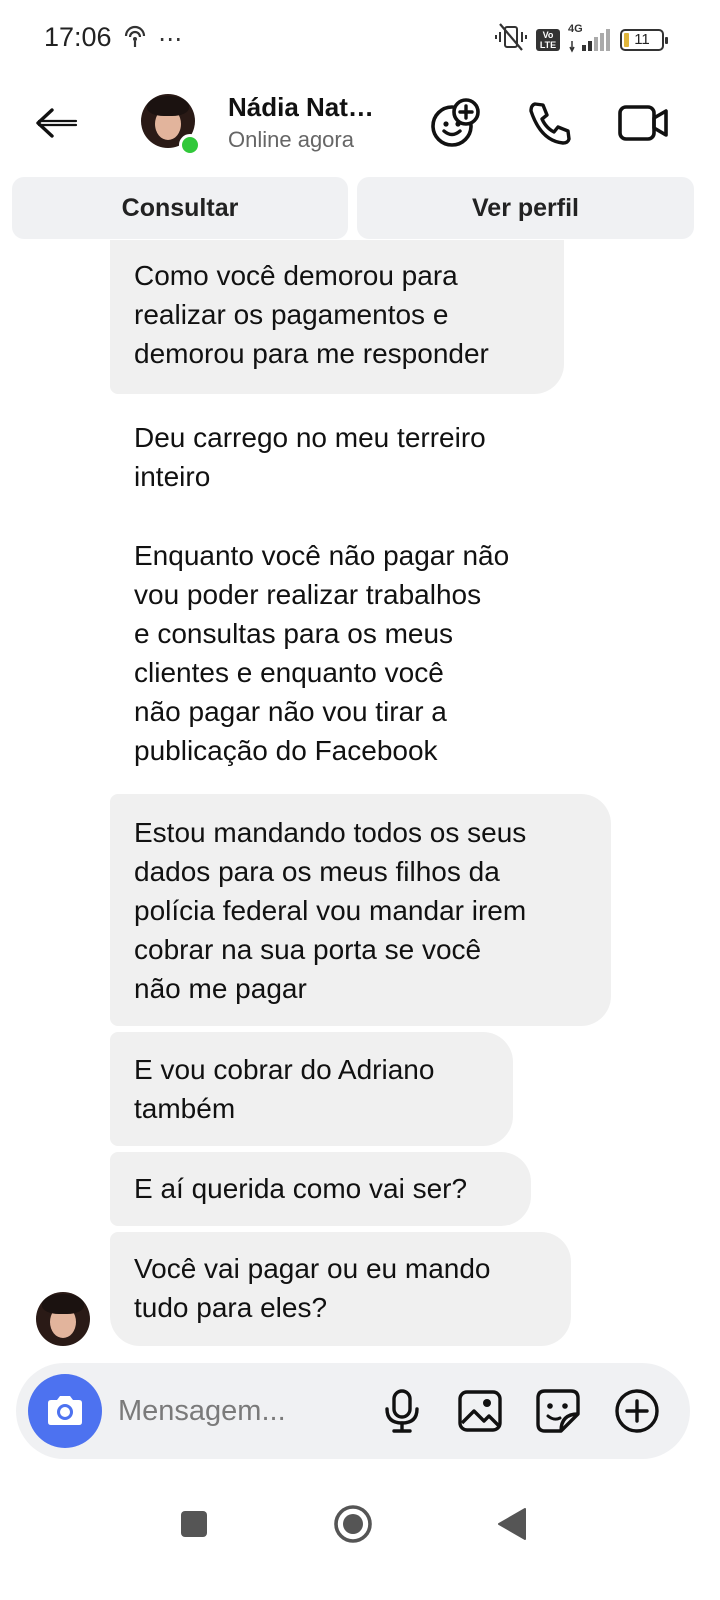  I want to click on smiley-add-icon, so click(455, 122).